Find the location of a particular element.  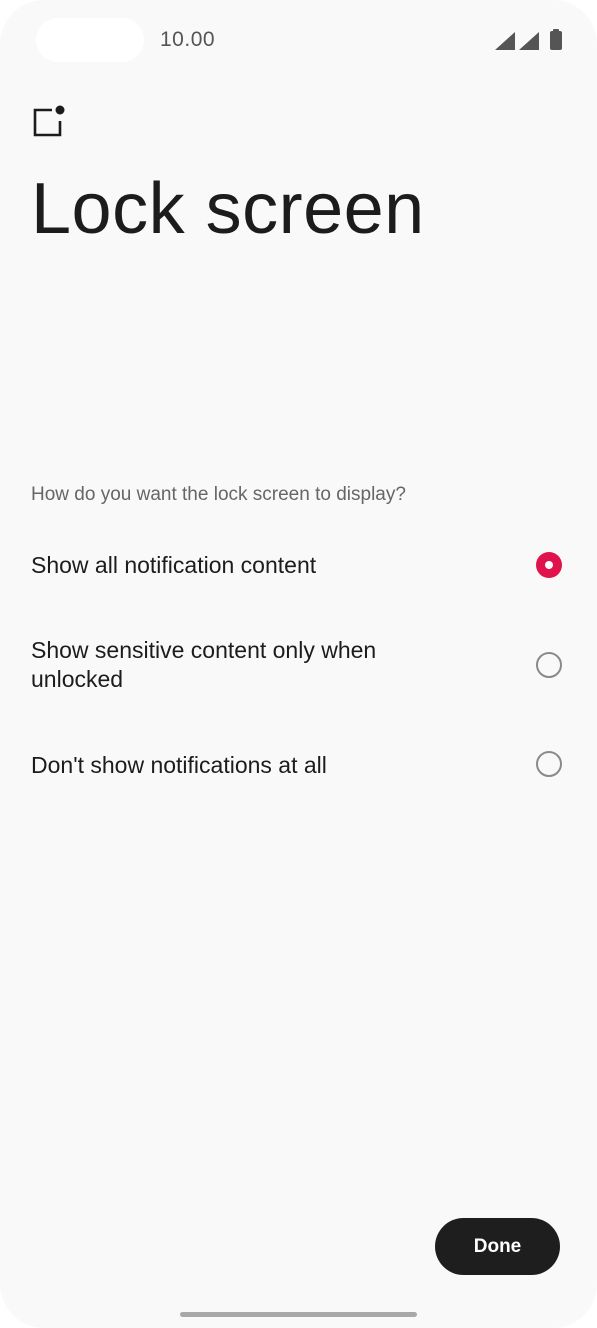

camera-cutout is located at coordinates (90, 40).